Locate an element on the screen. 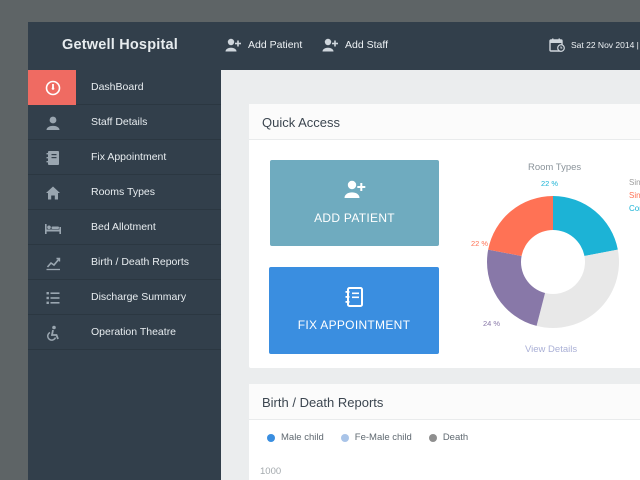  legend-label: Male child is located at coordinates (302, 437).